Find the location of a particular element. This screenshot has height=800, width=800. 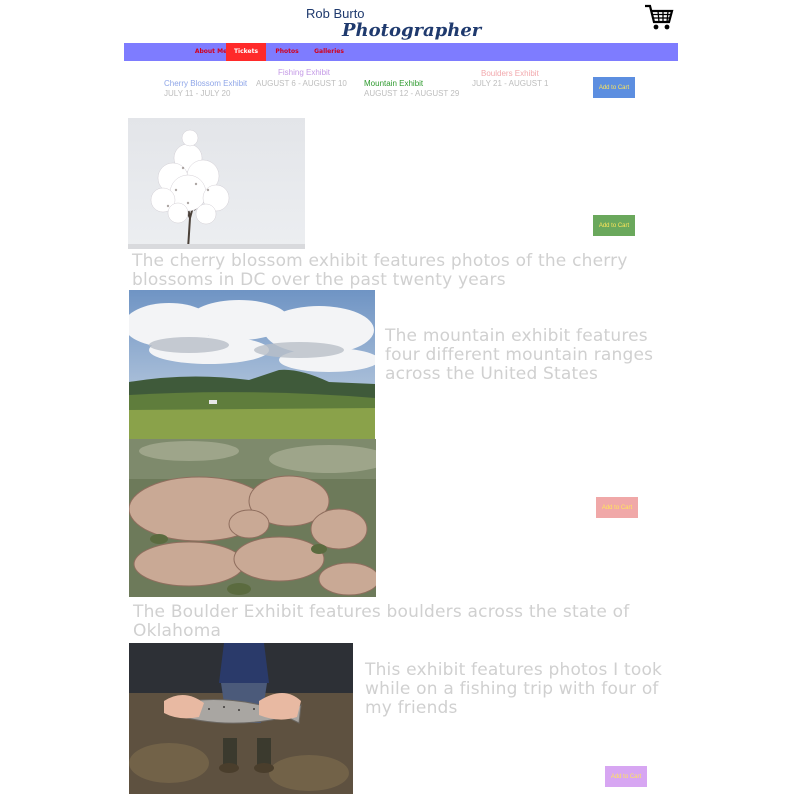

nav-about-me: About Me is located at coordinates (211, 52).